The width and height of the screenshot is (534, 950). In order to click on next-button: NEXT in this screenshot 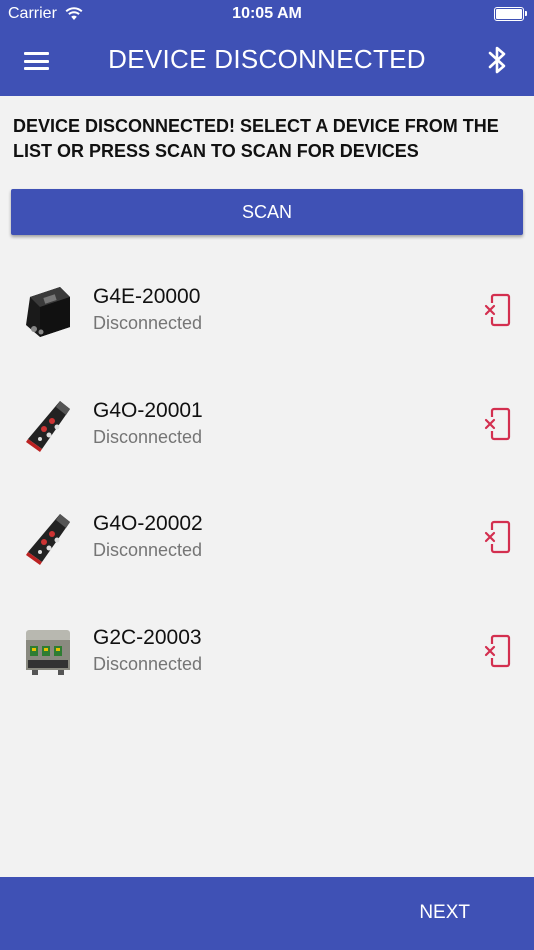, I will do `click(444, 913)`.